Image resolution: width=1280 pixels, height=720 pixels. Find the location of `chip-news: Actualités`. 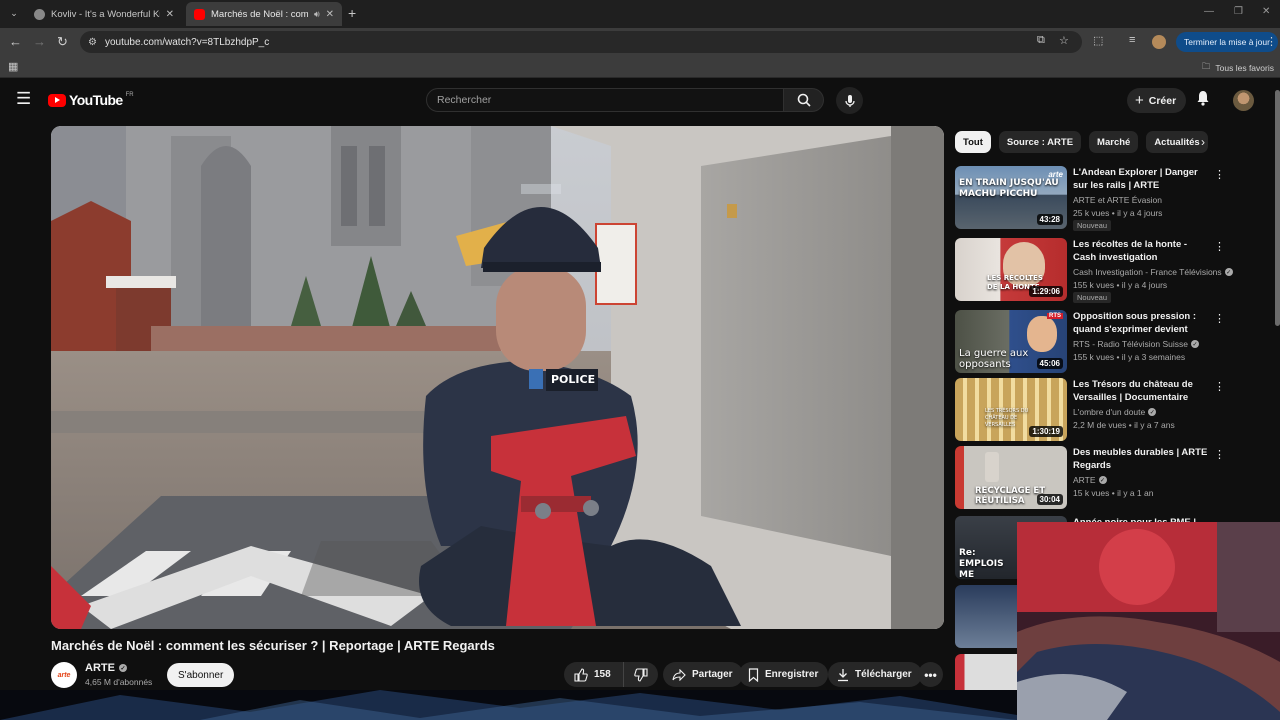

chip-news: Actualités is located at coordinates (1177, 142).